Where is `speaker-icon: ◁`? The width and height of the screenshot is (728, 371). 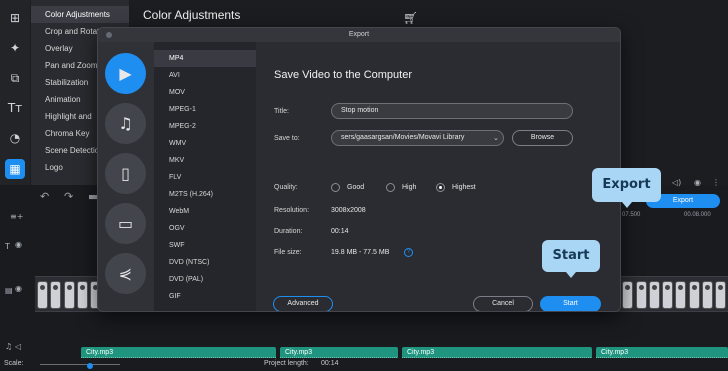 speaker-icon: ◁ is located at coordinates (18, 346).